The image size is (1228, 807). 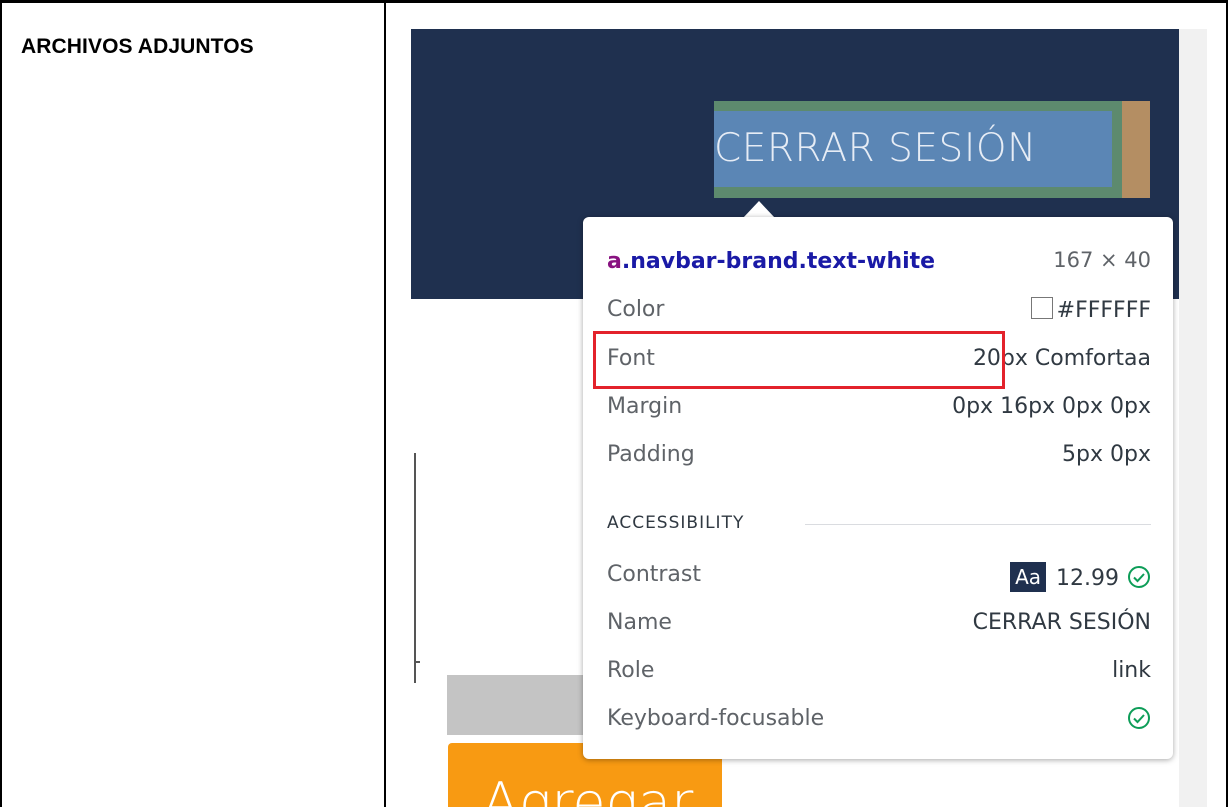 I want to click on contrast-value: 12.99, so click(x=1087, y=578).